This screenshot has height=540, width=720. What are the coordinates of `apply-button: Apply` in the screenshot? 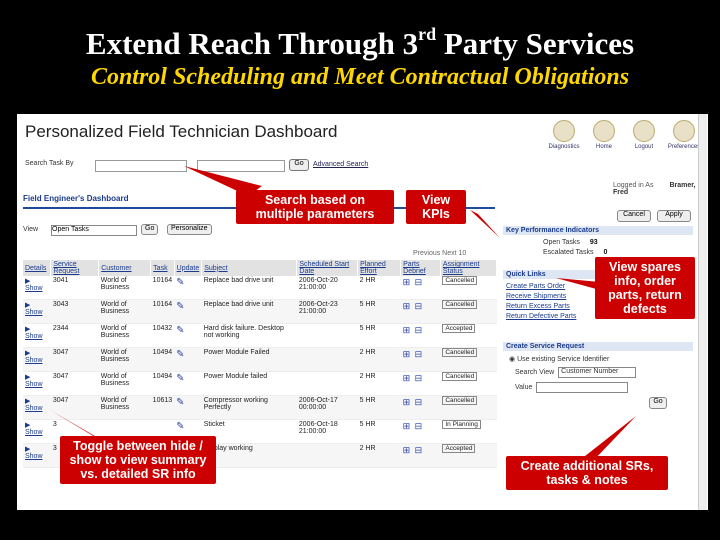 It's located at (674, 216).